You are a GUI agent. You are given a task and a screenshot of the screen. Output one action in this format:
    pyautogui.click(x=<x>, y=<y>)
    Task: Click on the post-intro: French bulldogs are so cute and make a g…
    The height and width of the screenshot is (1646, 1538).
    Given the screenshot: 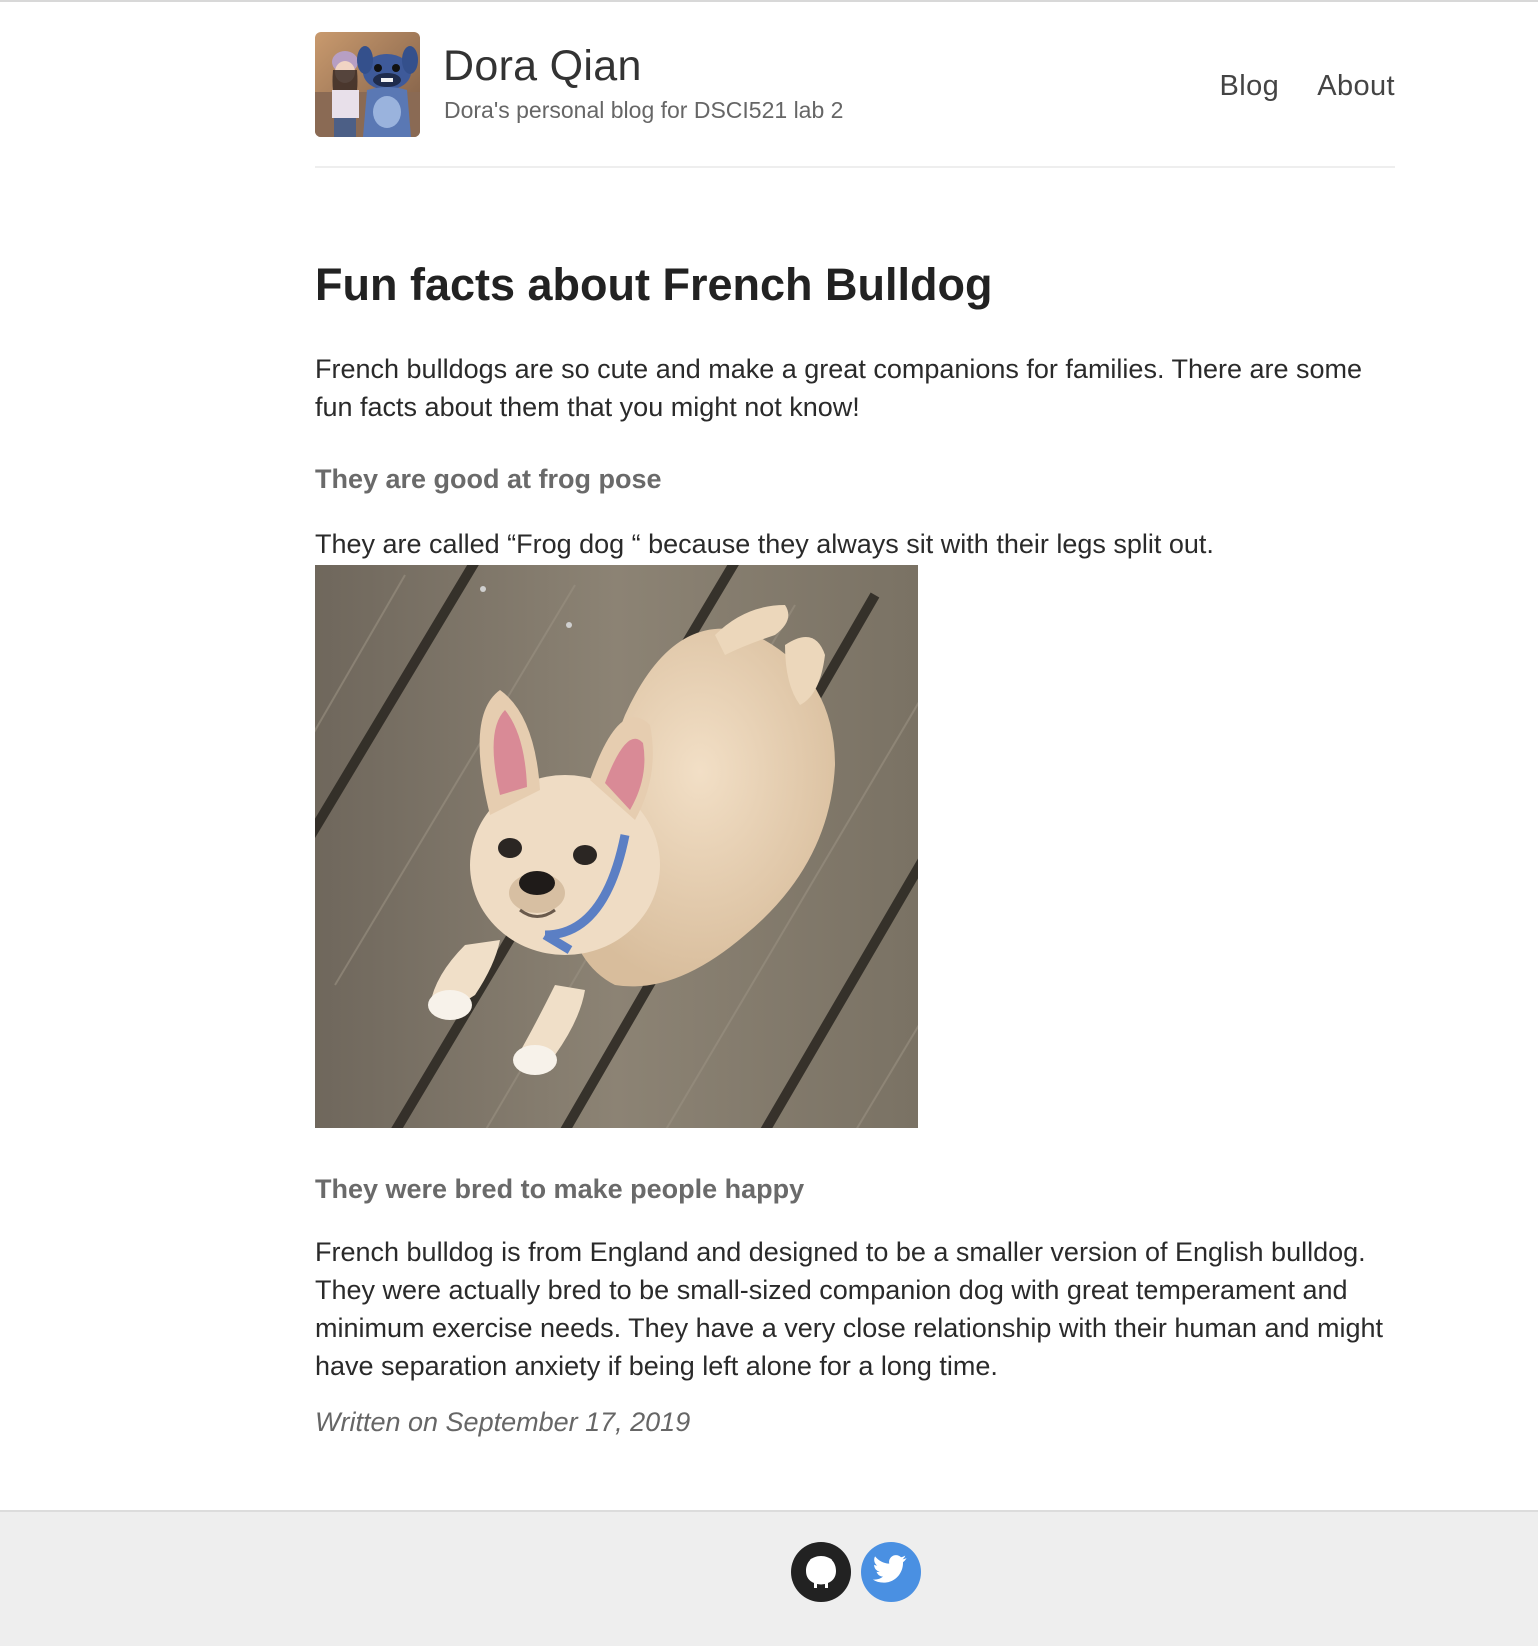 What is the action you would take?
    pyautogui.click(x=839, y=388)
    